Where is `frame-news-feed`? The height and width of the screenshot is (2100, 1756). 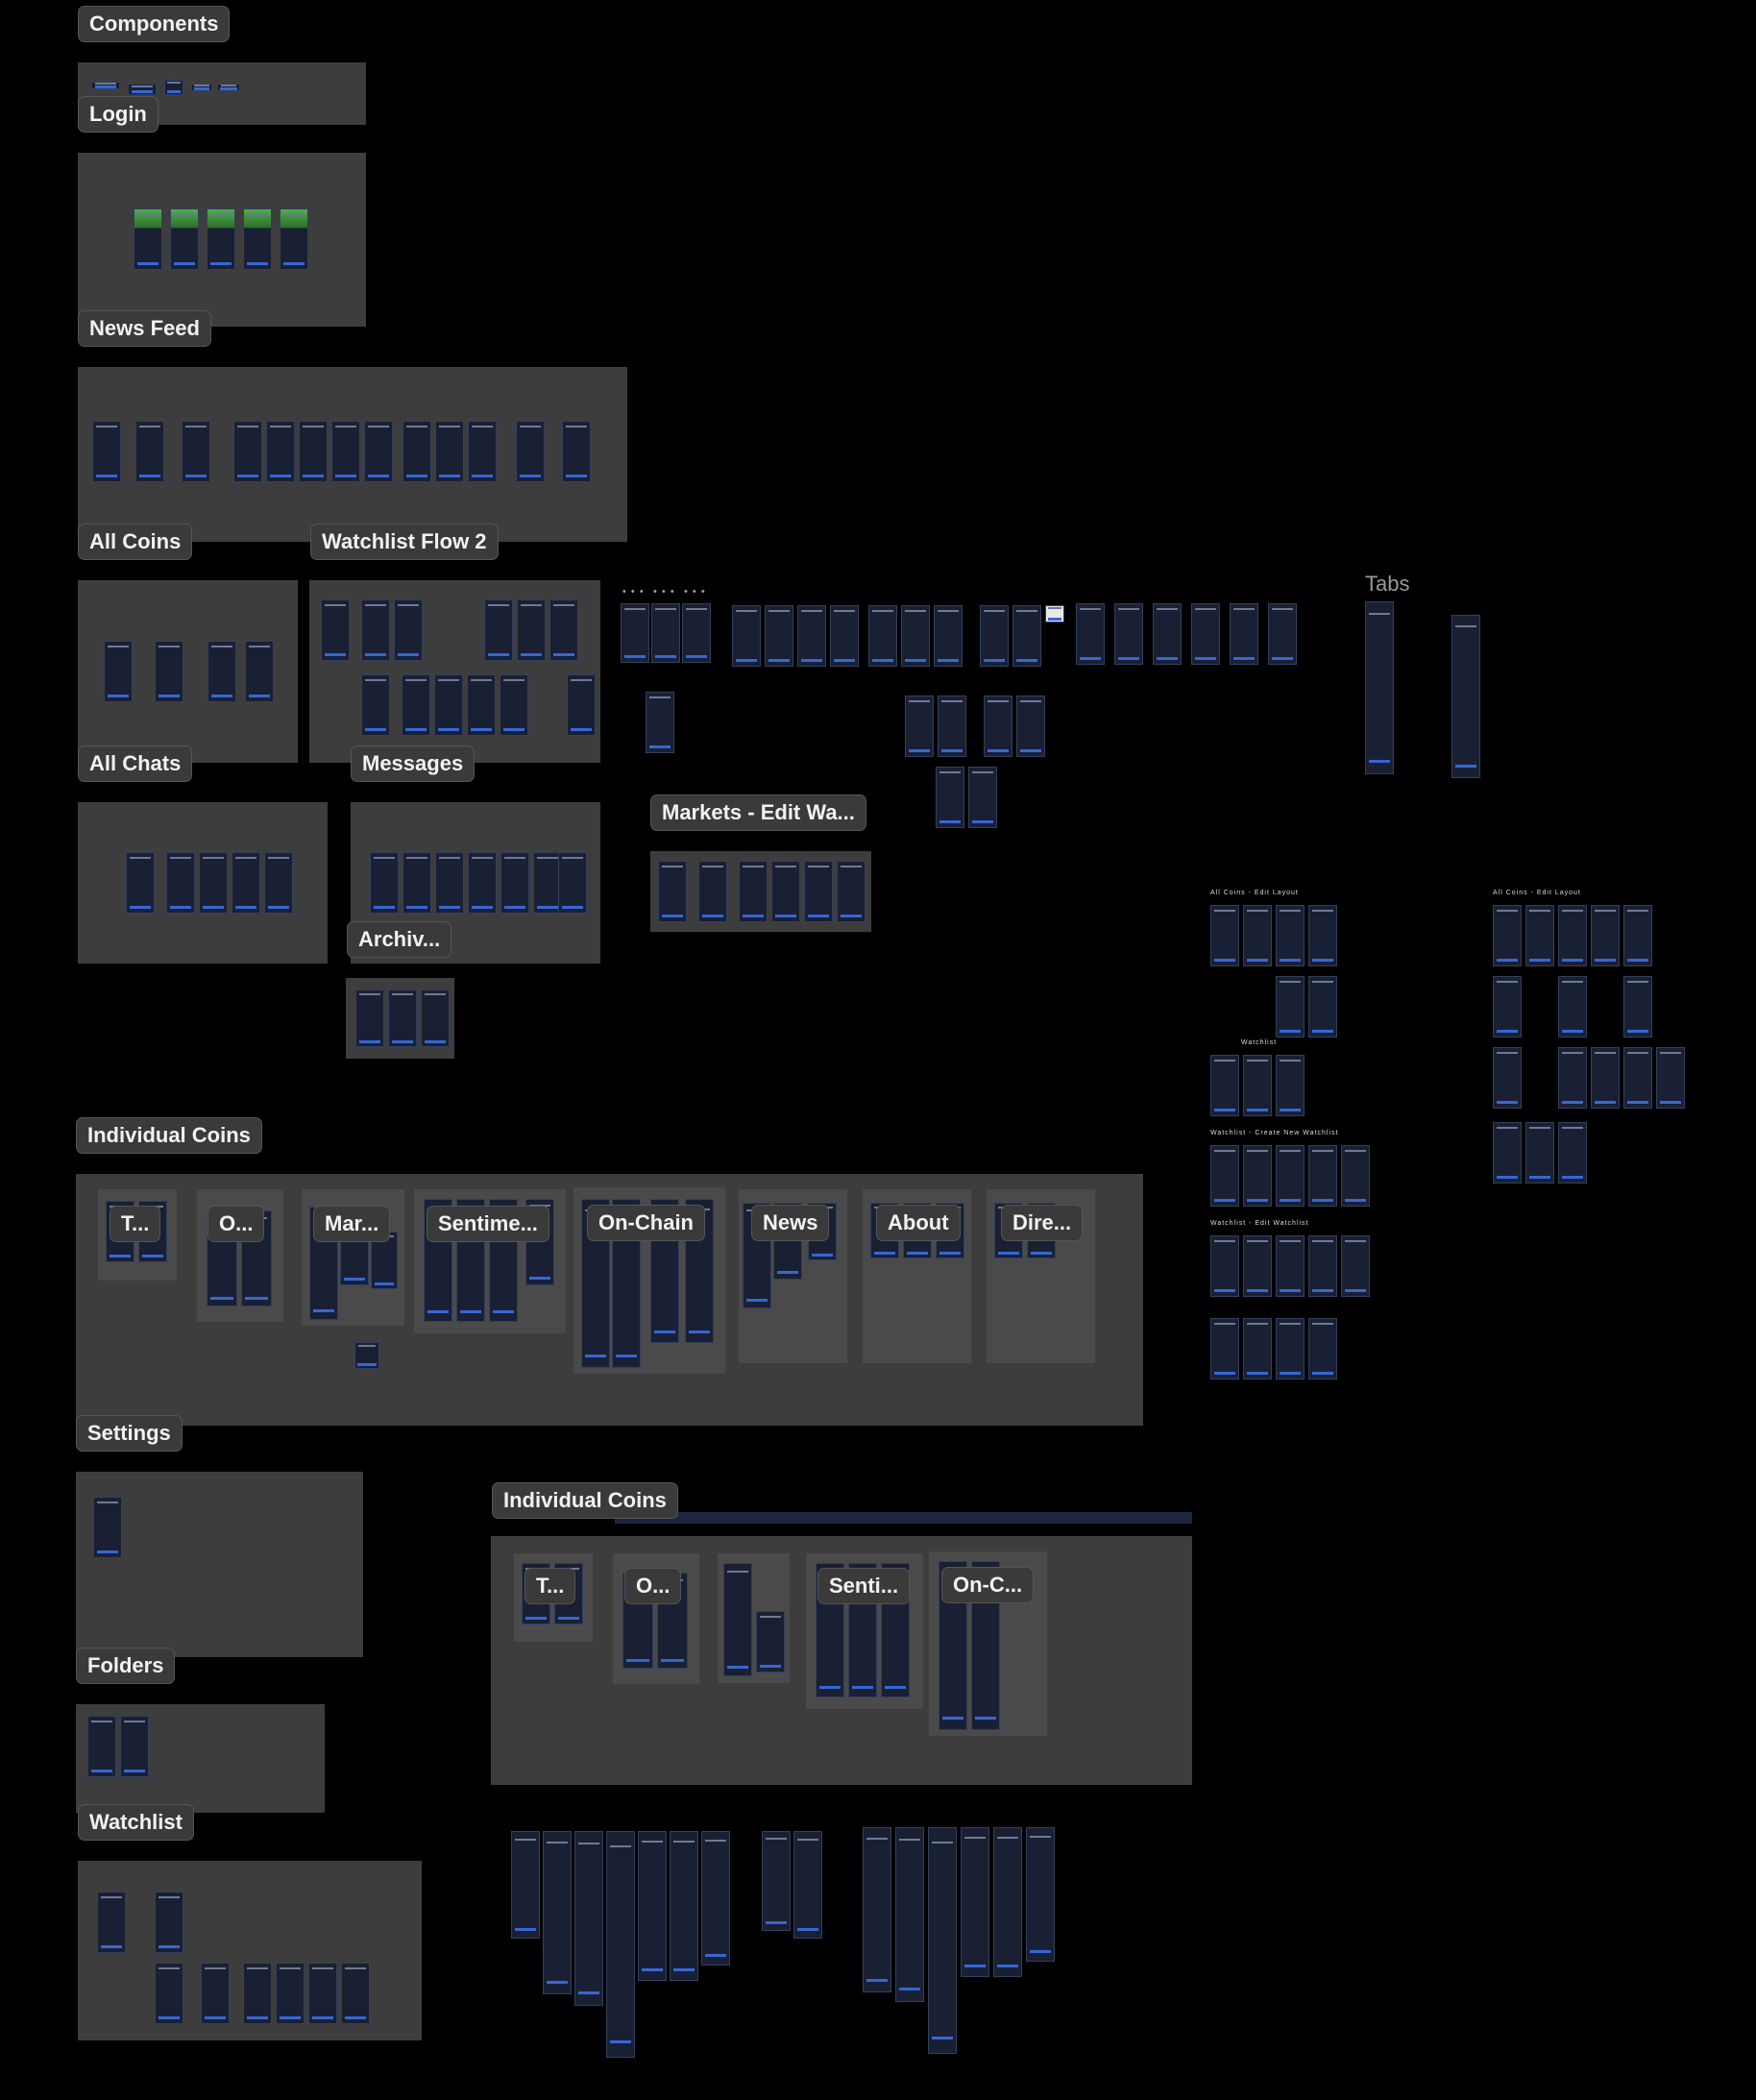 frame-news-feed is located at coordinates (352, 454).